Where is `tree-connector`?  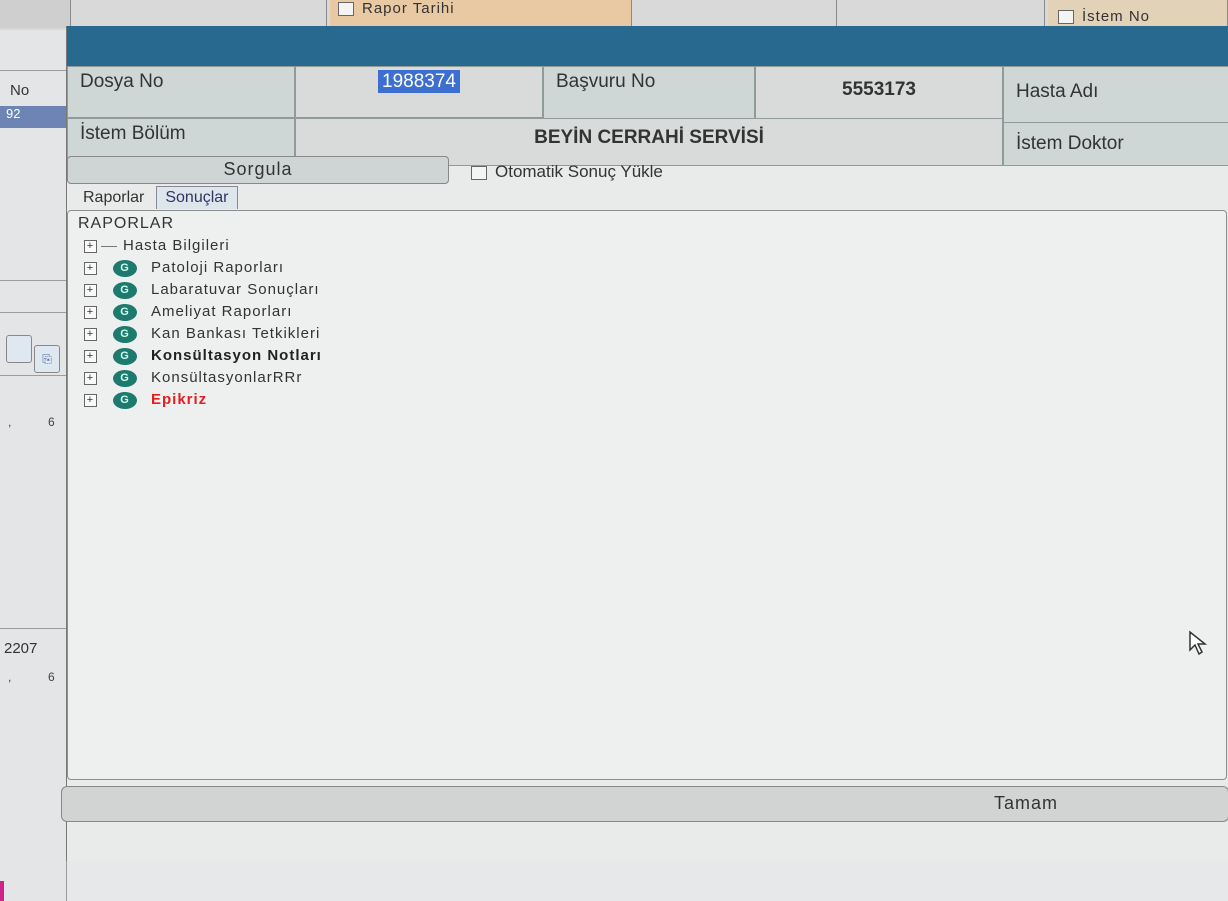 tree-connector is located at coordinates (109, 246).